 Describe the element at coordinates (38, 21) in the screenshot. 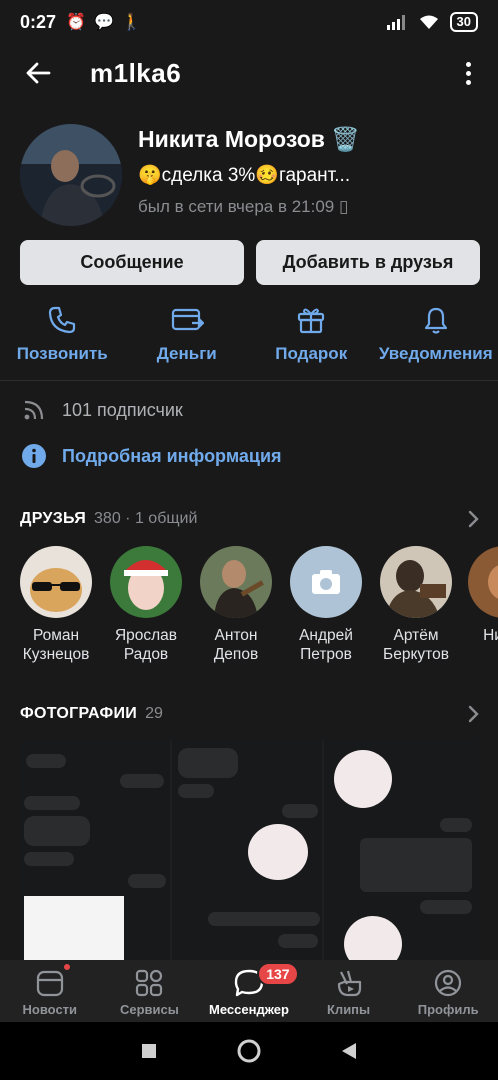

I see `status-time: 0:27` at that location.